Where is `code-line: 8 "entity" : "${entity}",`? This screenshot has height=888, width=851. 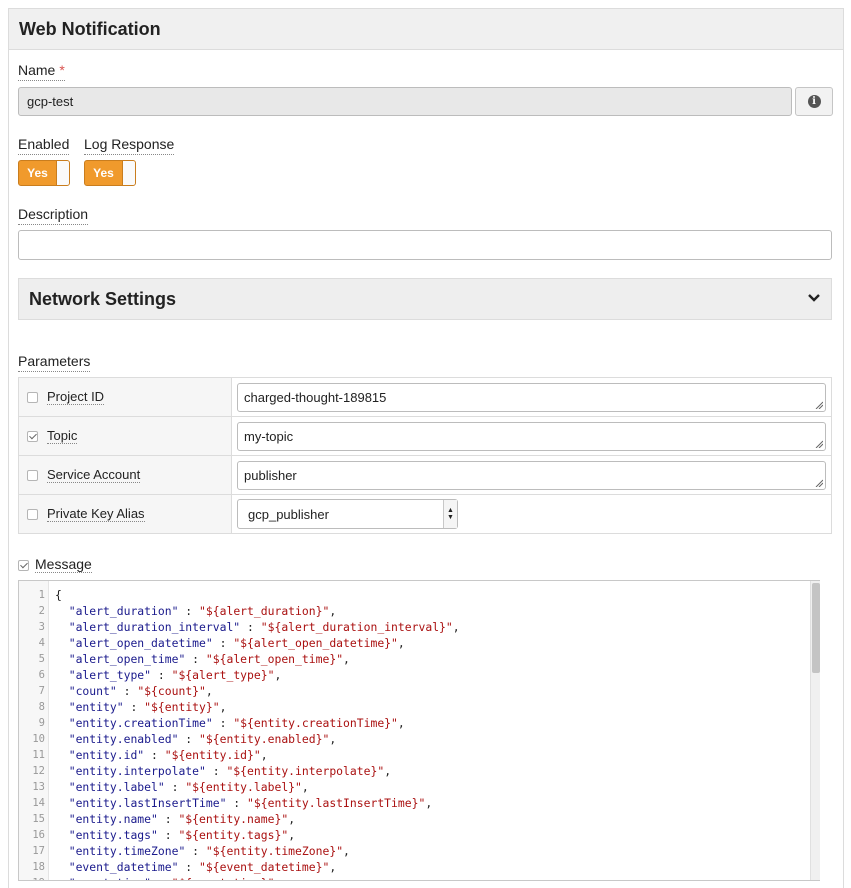 code-line: 8 "entity" : "${entity}", is located at coordinates (413, 707).